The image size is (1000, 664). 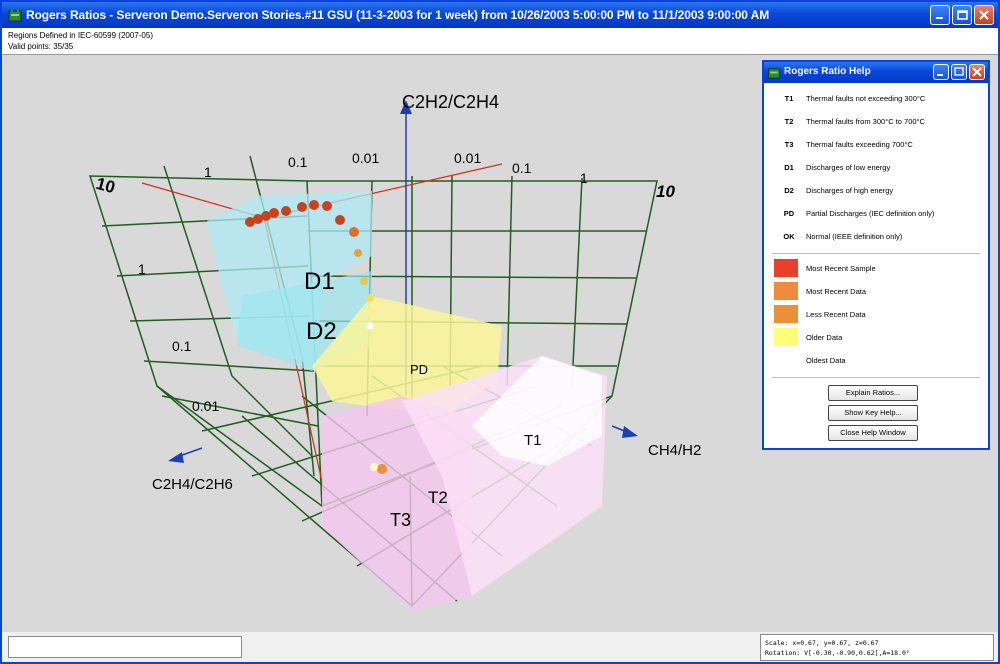 I want to click on ratio-row: T3 Thermal faults exceeding 700°C, so click(x=876, y=145).